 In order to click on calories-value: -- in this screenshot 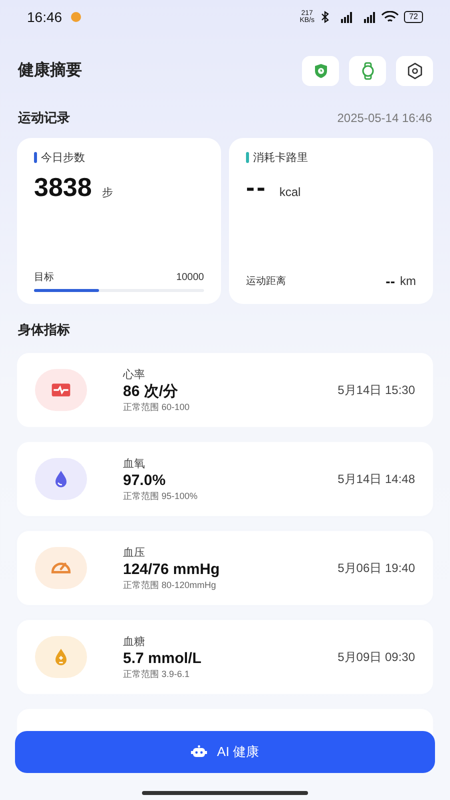, I will do `click(257, 187)`.